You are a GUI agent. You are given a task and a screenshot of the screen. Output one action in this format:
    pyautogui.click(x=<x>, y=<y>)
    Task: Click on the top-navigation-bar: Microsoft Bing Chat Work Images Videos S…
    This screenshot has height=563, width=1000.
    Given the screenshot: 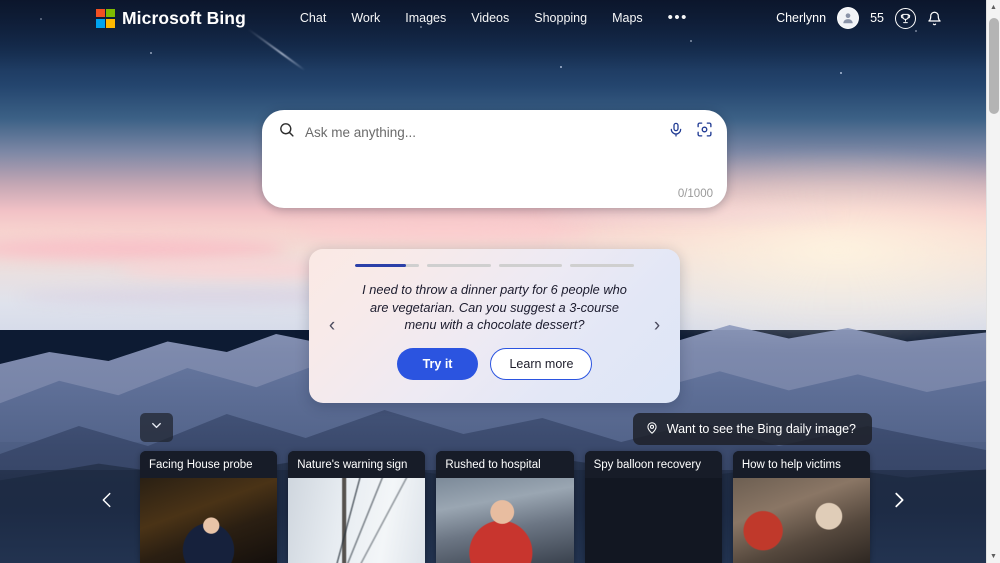 What is the action you would take?
    pyautogui.click(x=493, y=18)
    